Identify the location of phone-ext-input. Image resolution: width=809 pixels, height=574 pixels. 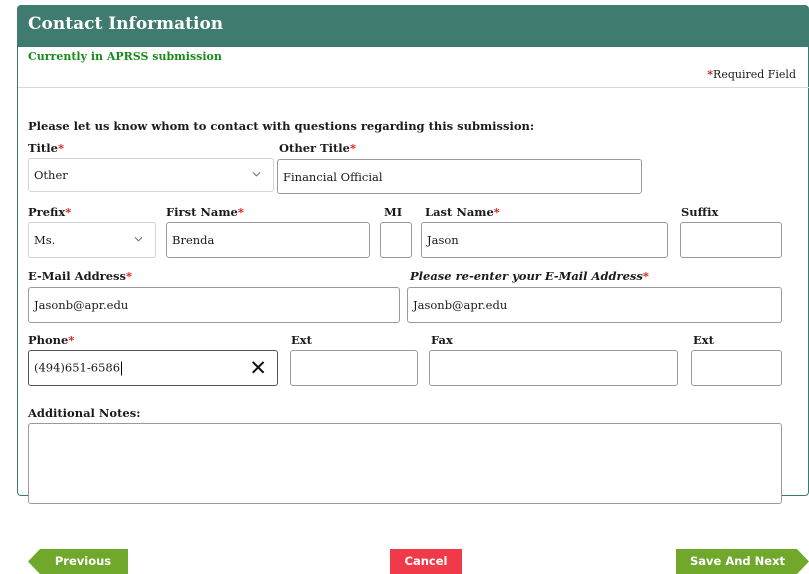
(354, 368).